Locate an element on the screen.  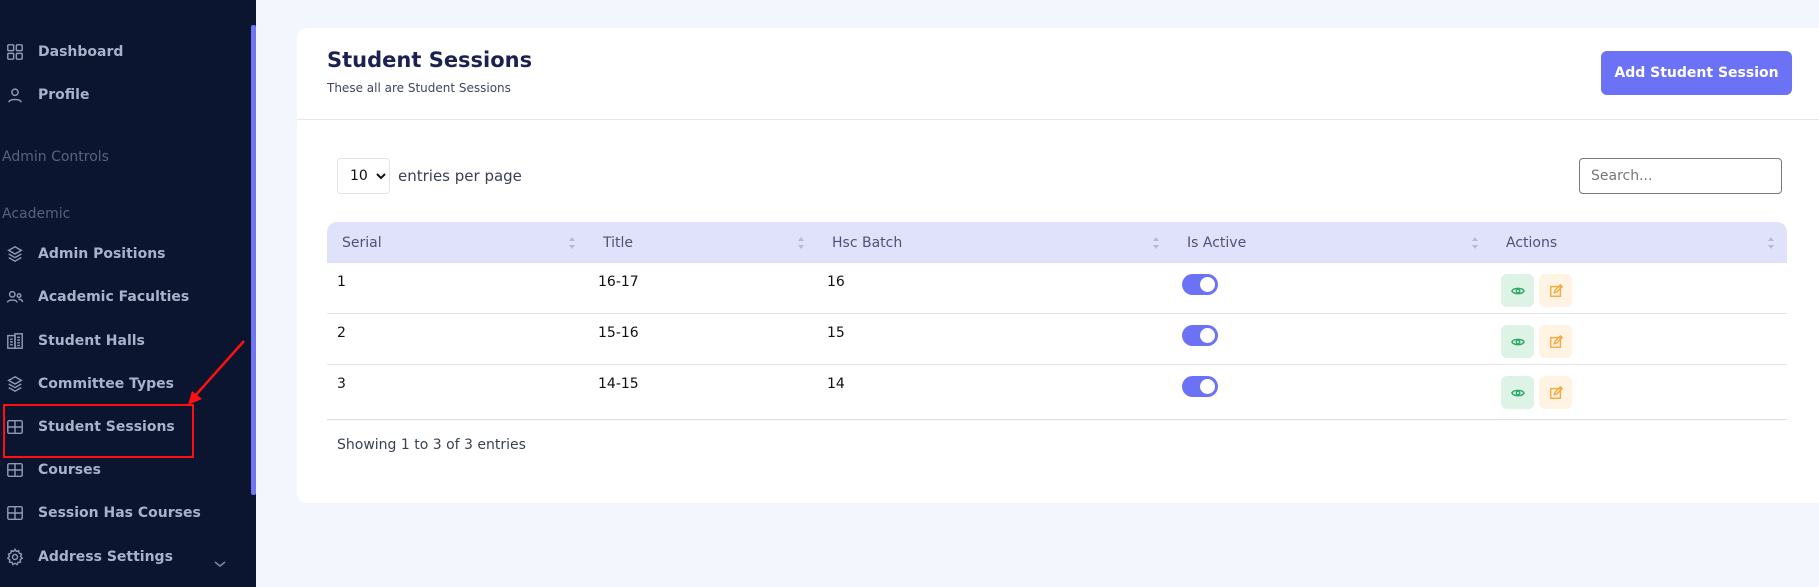
cell-serial: 2 is located at coordinates (457, 339).